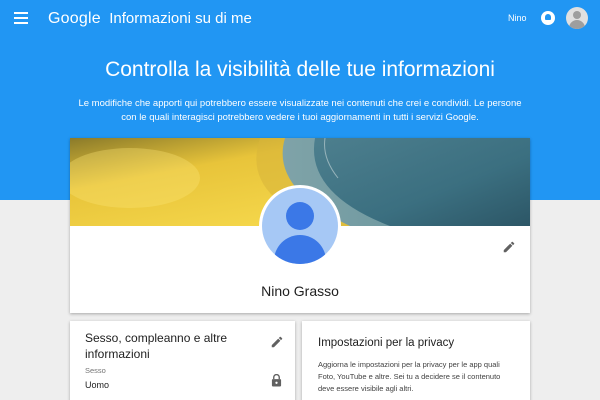 The image size is (600, 400). I want to click on app-title: Informazioni su di me, so click(180, 18).